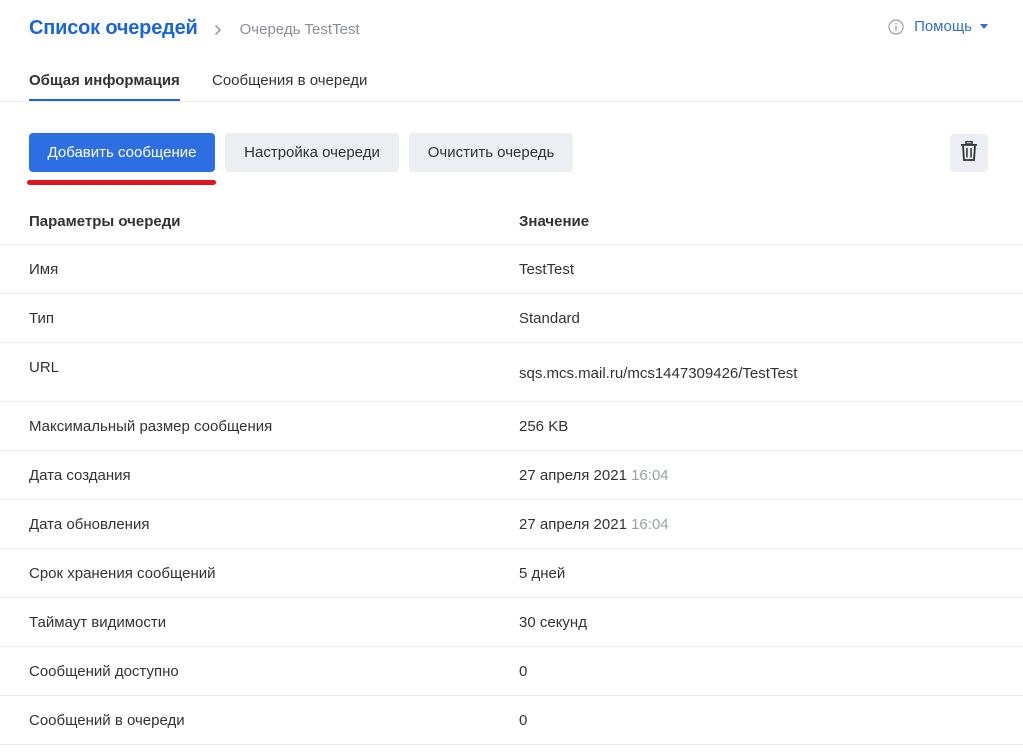 Image resolution: width=1023 pixels, height=752 pixels. Describe the element at coordinates (98, 622) in the screenshot. I see `param-label: Таймаут видимости` at that location.